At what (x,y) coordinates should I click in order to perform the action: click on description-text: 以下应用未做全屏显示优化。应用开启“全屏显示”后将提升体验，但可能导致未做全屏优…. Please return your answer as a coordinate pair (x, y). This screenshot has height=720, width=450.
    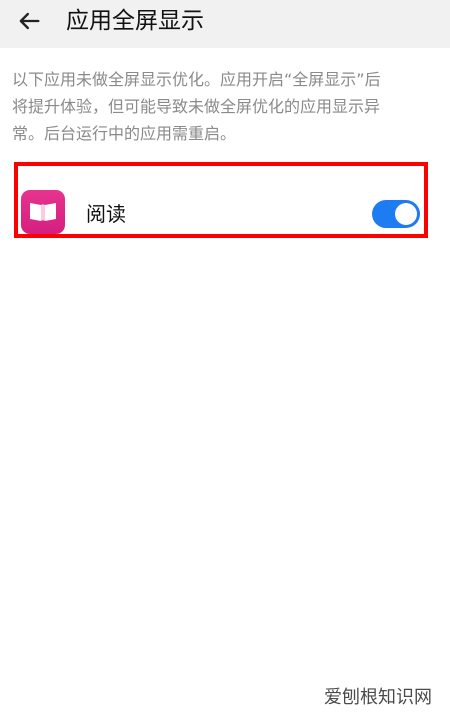
    Looking at the image, I should click on (196, 106).